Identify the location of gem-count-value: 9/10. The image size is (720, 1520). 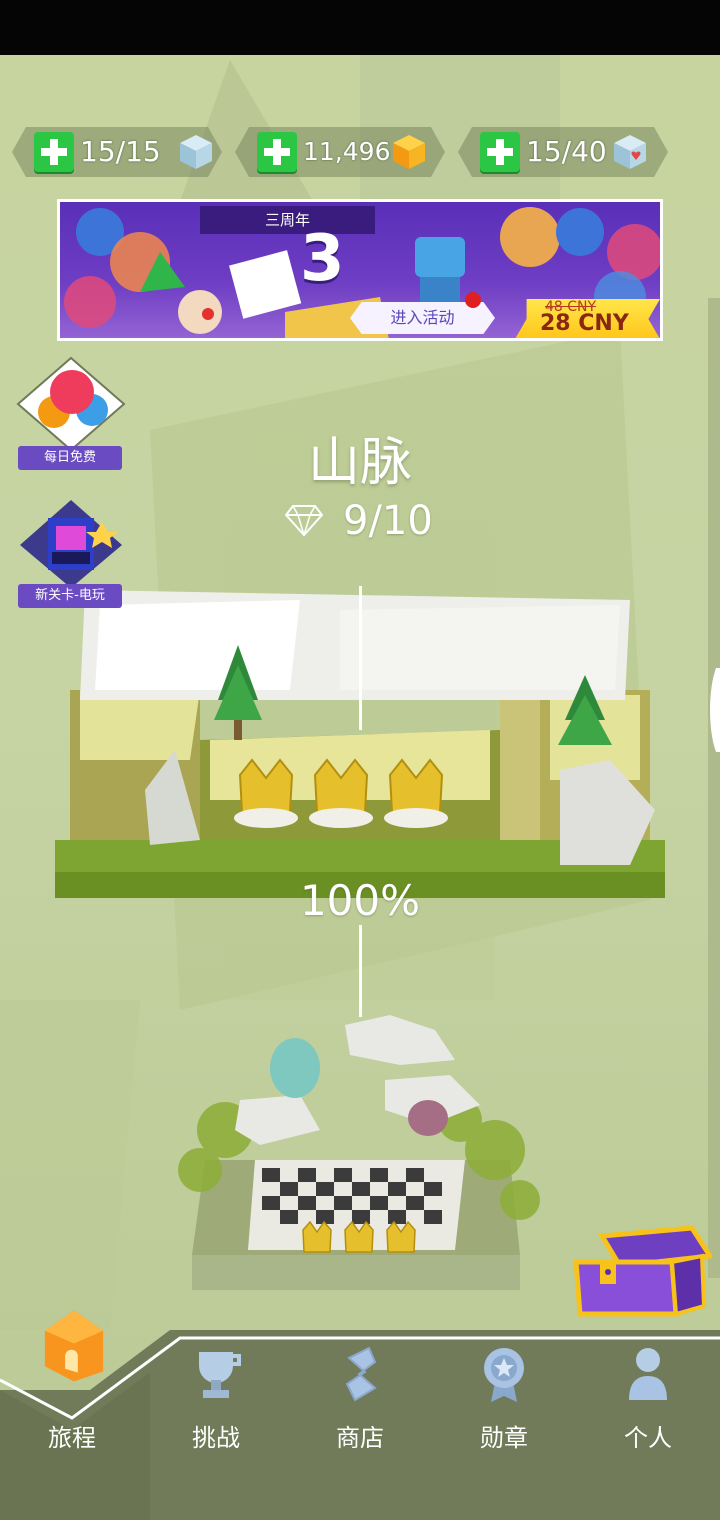
(388, 521).